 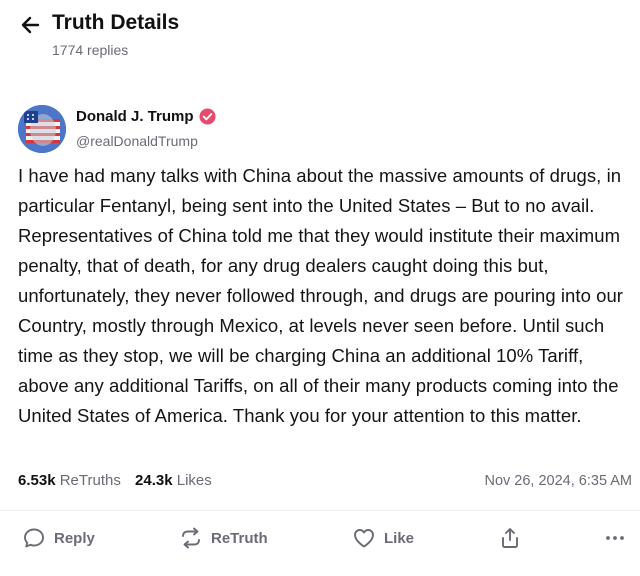 I want to click on page-header: Truth Details 1774 replies, so click(x=320, y=39).